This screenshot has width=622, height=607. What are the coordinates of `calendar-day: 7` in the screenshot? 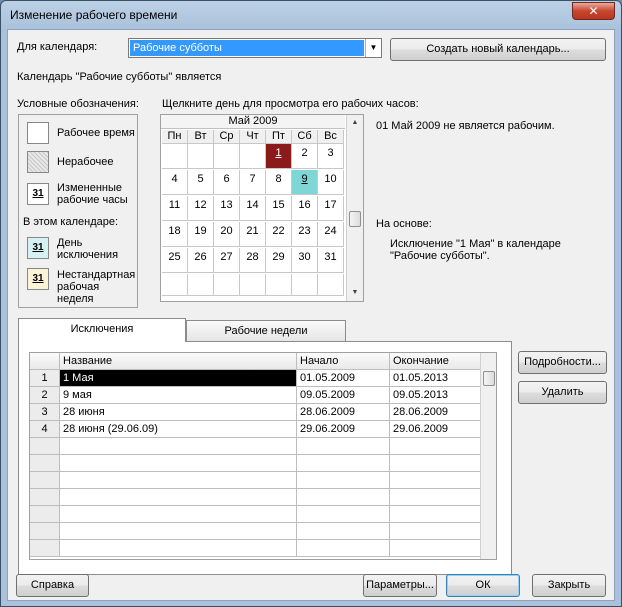 It's located at (253, 182).